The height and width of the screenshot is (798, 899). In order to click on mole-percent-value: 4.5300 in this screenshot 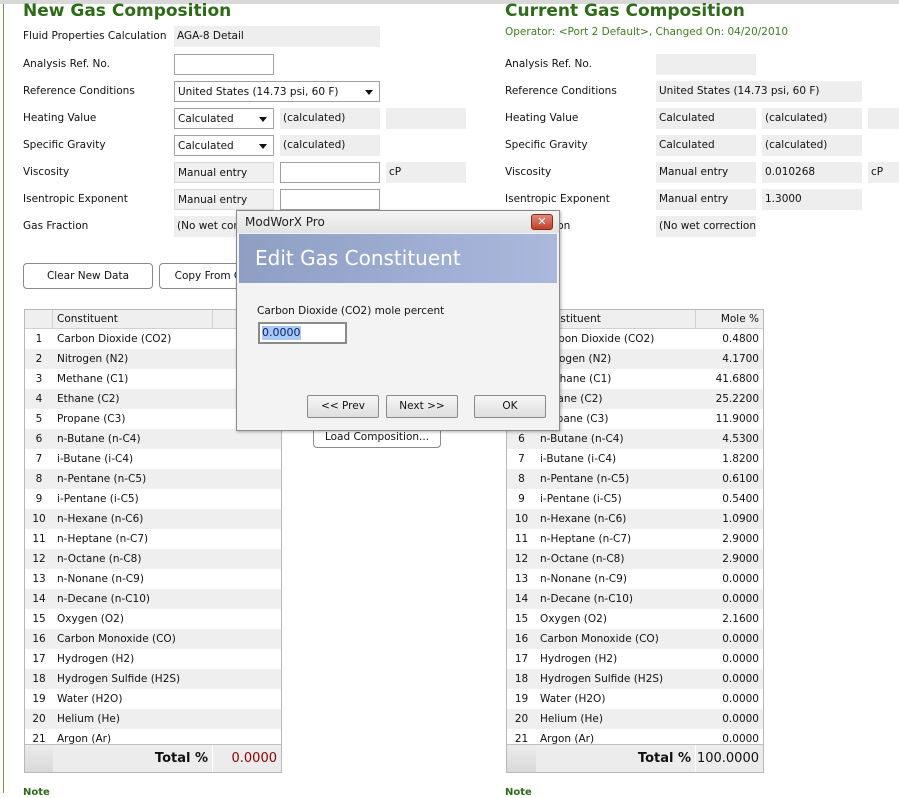, I will do `click(729, 439)`.